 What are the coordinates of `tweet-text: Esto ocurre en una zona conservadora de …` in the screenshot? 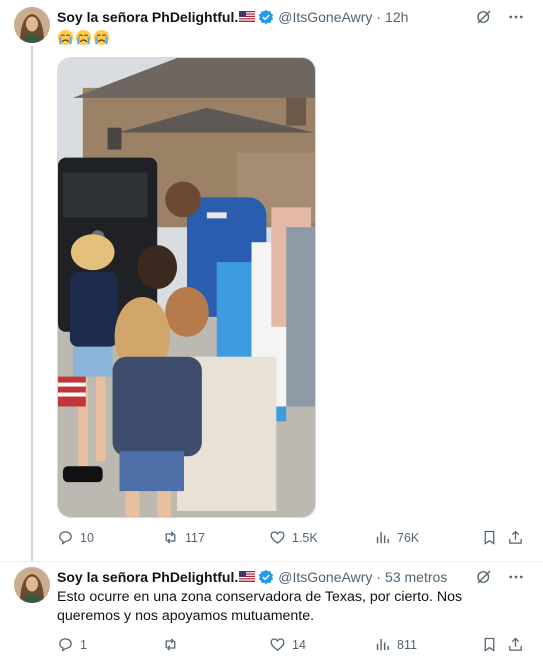 It's located at (260, 606).